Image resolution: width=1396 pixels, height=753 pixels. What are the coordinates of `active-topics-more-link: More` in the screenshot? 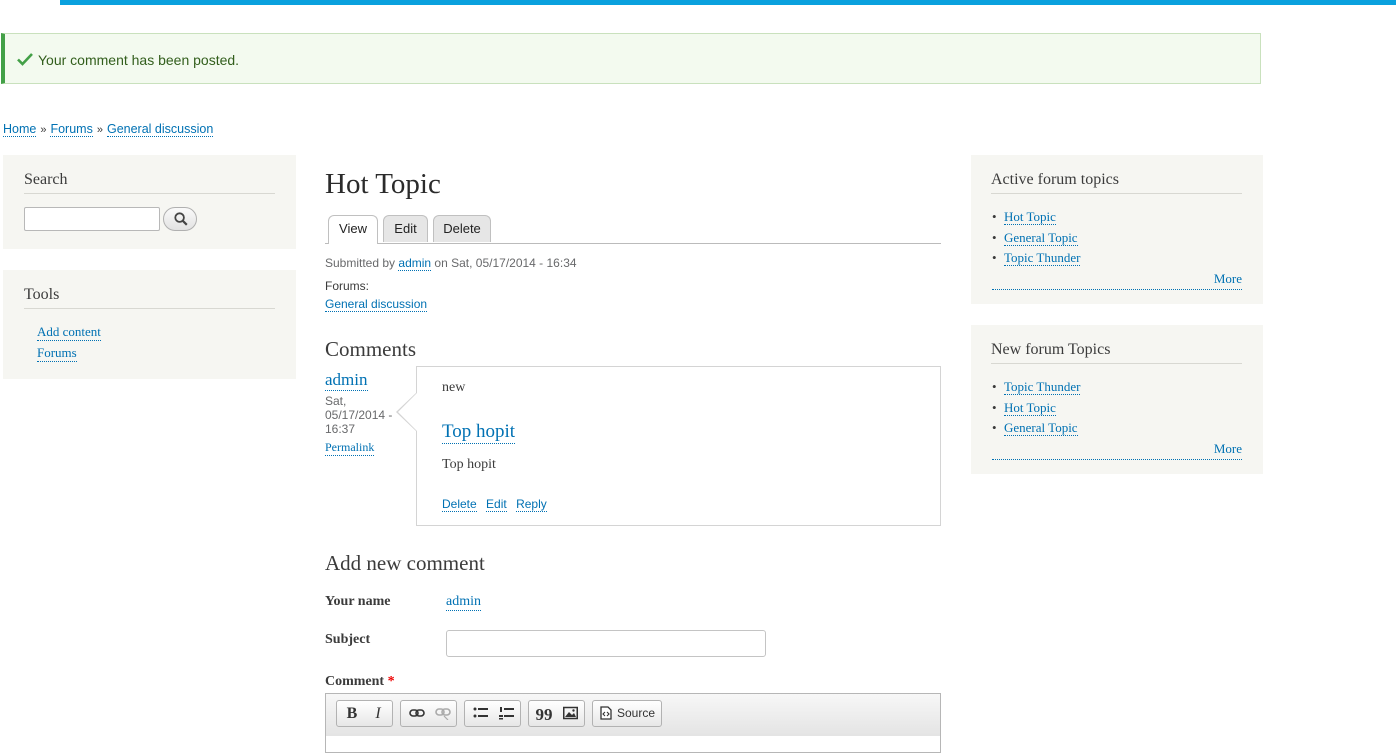 It's located at (1228, 279).